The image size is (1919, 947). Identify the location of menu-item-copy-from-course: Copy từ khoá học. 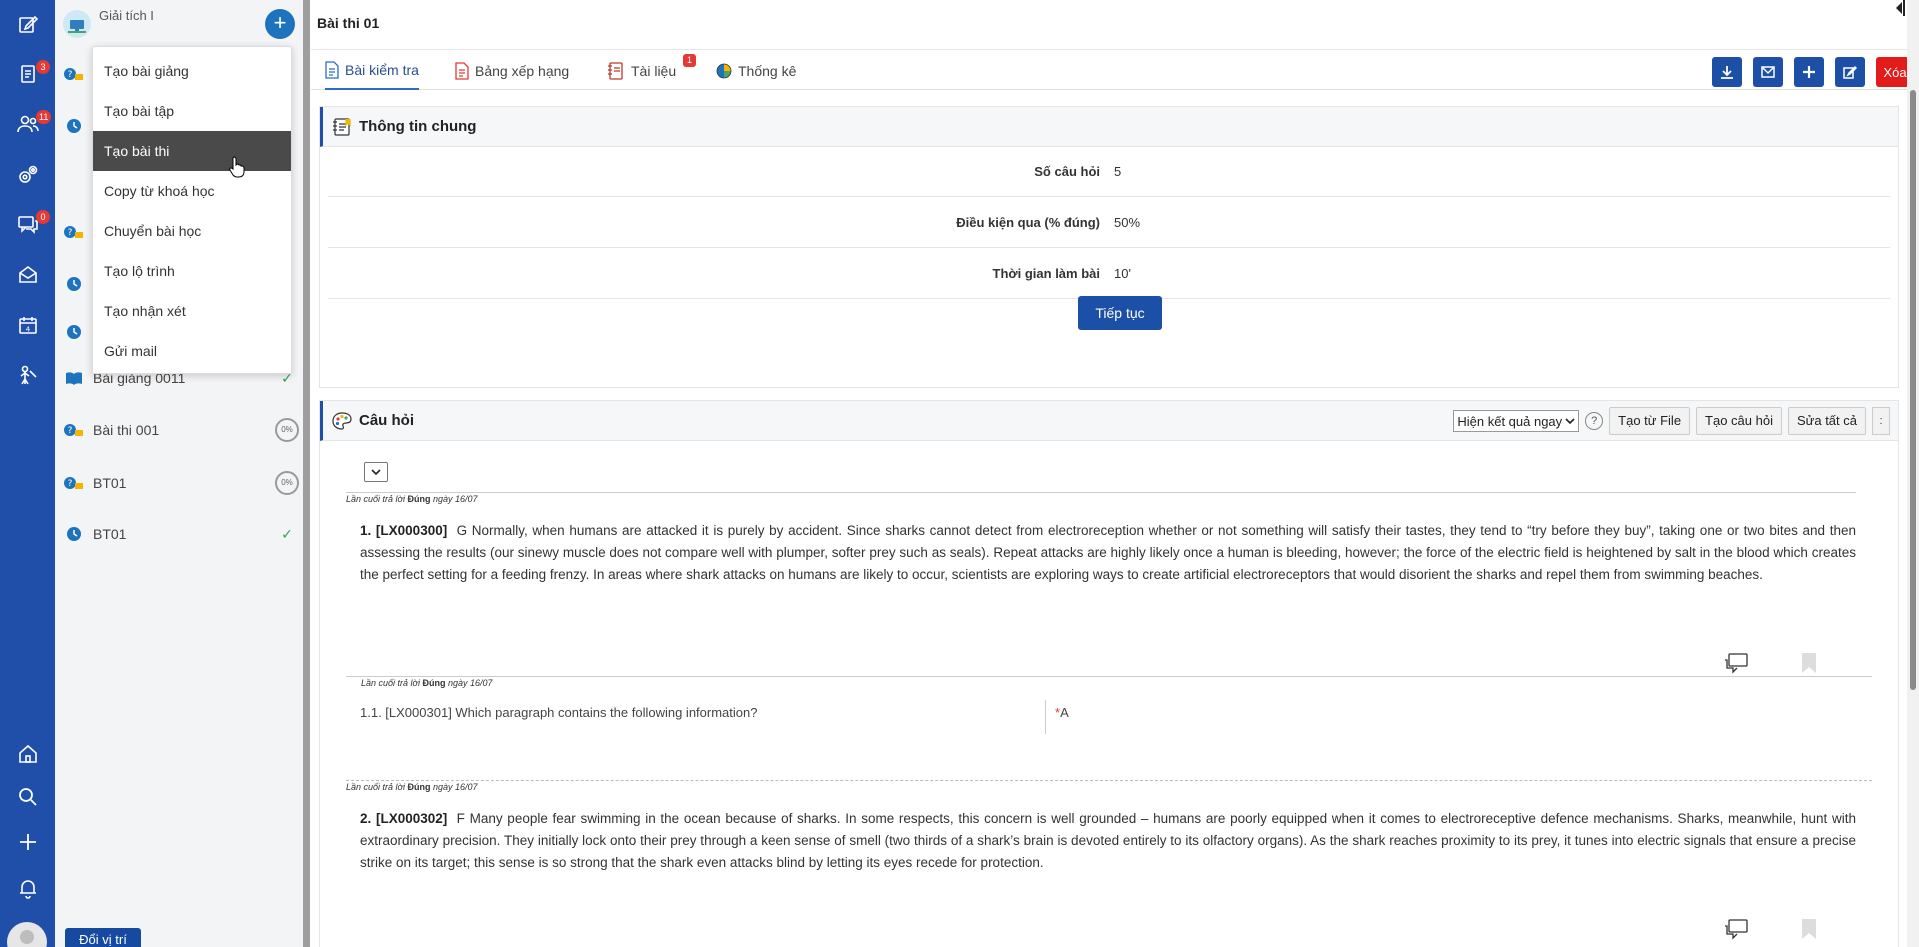
(192, 191).